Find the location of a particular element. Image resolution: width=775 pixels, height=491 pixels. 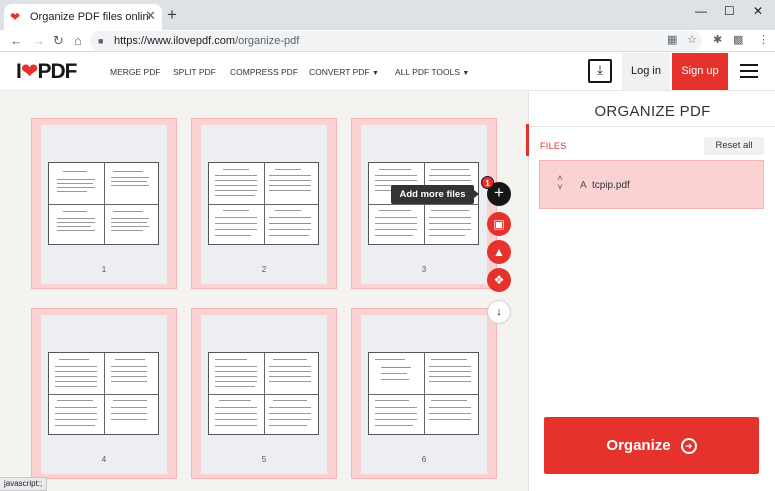

extensions-icon: ✱ is located at coordinates (717, 40).